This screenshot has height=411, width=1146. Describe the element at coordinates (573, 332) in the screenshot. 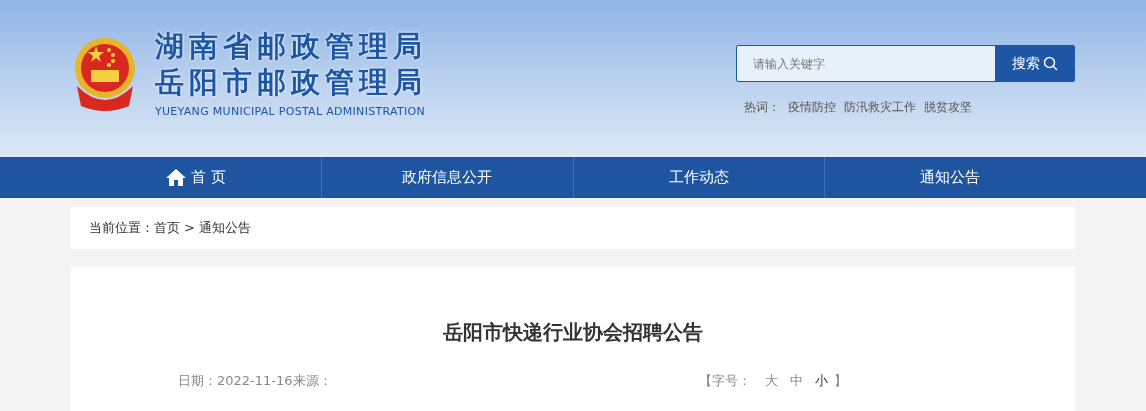

I see `article-title: 岳阳市快递行业协会招聘公告` at that location.